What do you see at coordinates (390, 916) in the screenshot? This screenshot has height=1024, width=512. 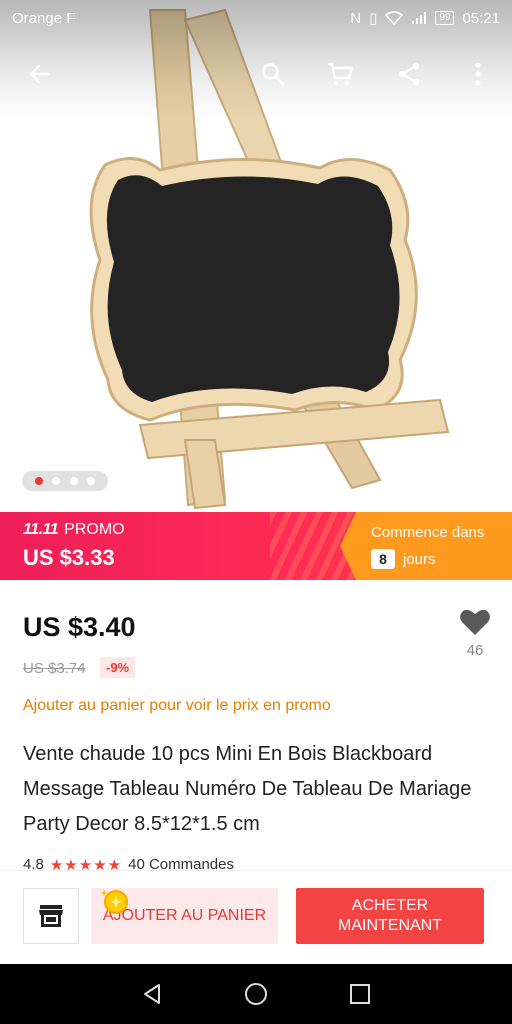 I see `buy-now-button: ACHETER MAINTENANT` at bounding box center [390, 916].